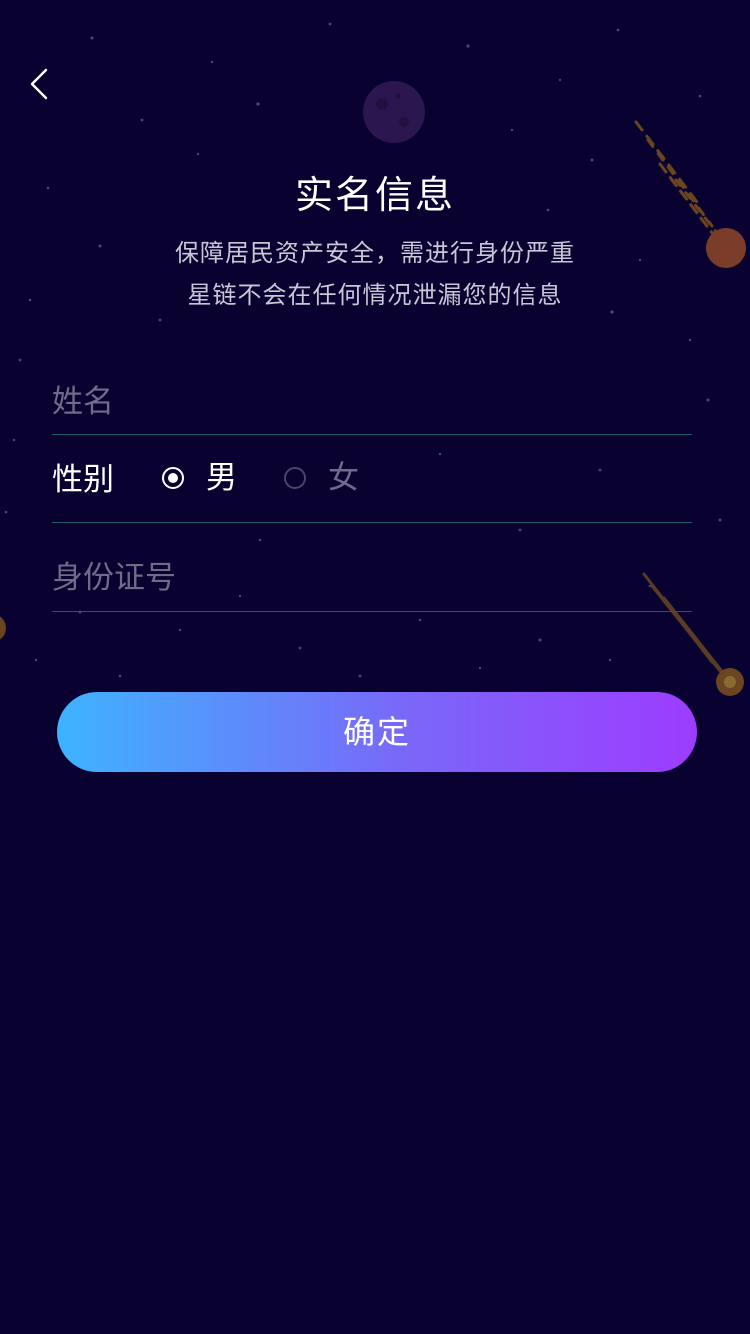 This screenshot has height=1334, width=750. What do you see at coordinates (375, 295) in the screenshot?
I see `subtitle-line: 星链不会在任何情况泄漏您的信息` at bounding box center [375, 295].